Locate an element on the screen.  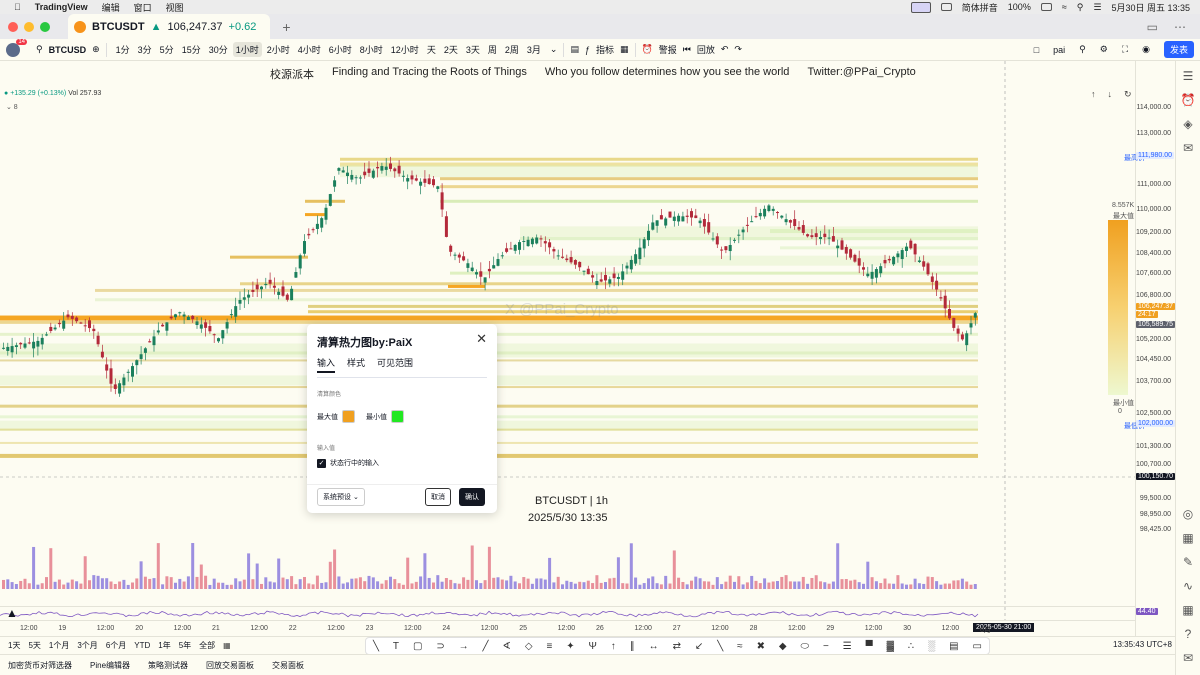
drawing-tool-icon: → is located at coordinates (464, 646).